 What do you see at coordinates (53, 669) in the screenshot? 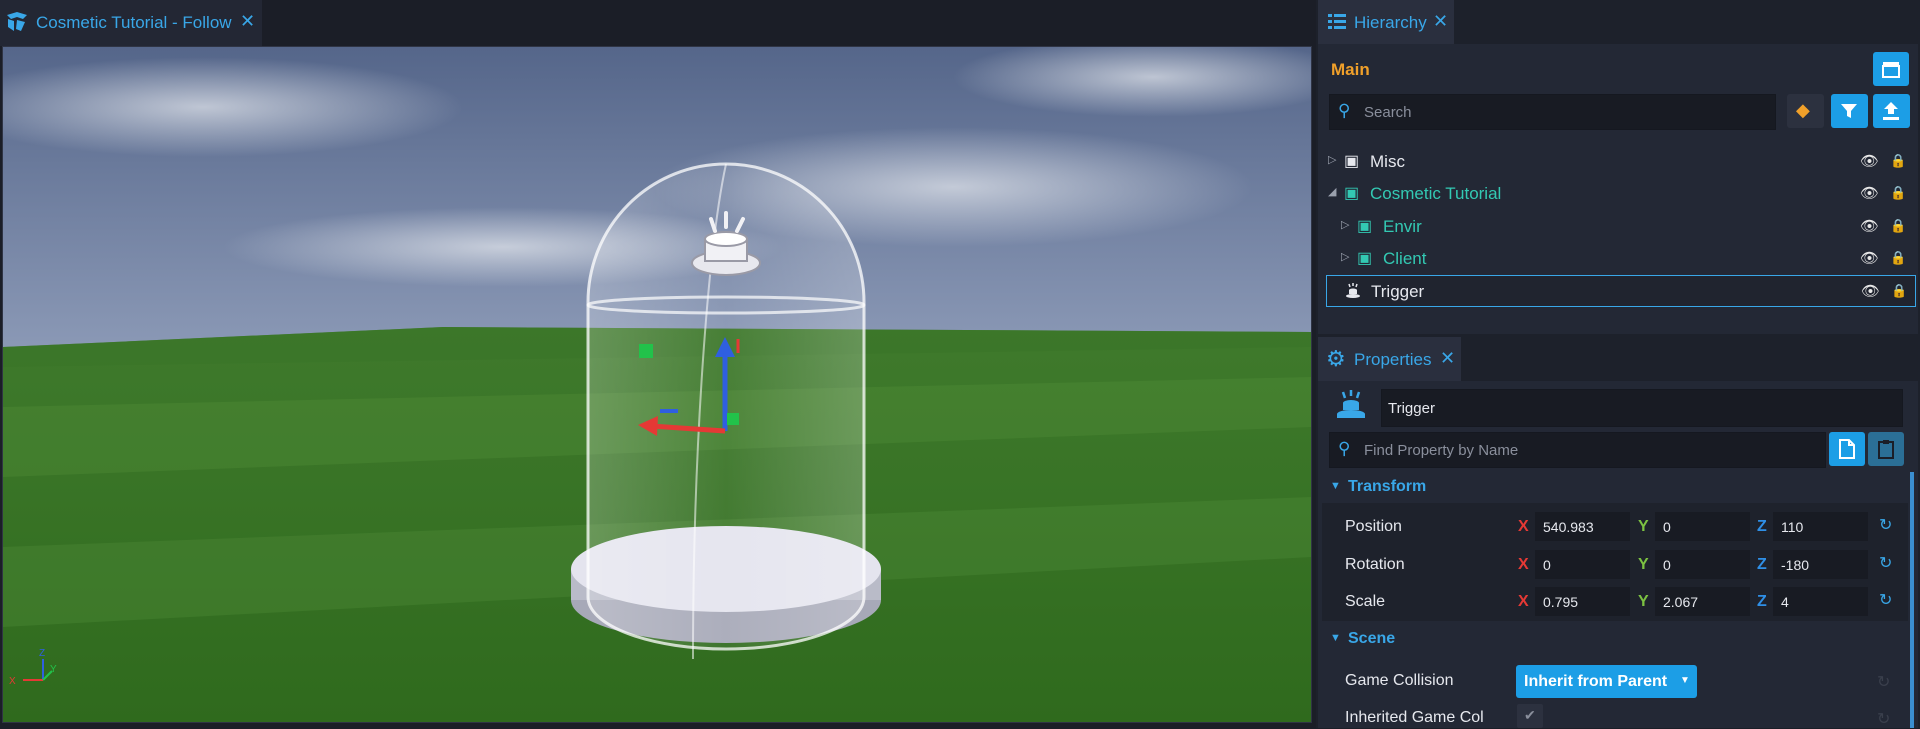
I see `gizmo-y-label: Y` at bounding box center [53, 669].